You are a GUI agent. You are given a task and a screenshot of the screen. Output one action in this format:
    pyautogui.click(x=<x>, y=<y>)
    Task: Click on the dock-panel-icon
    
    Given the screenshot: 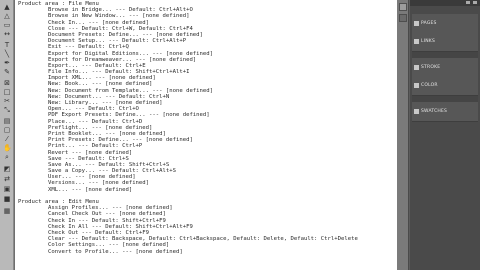 What is the action you would take?
    pyautogui.click(x=403, y=18)
    